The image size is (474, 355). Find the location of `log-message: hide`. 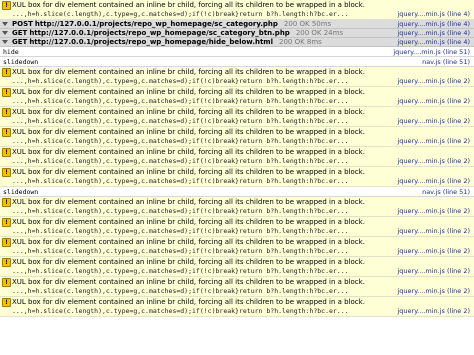

log-message: hide is located at coordinates (11, 52).